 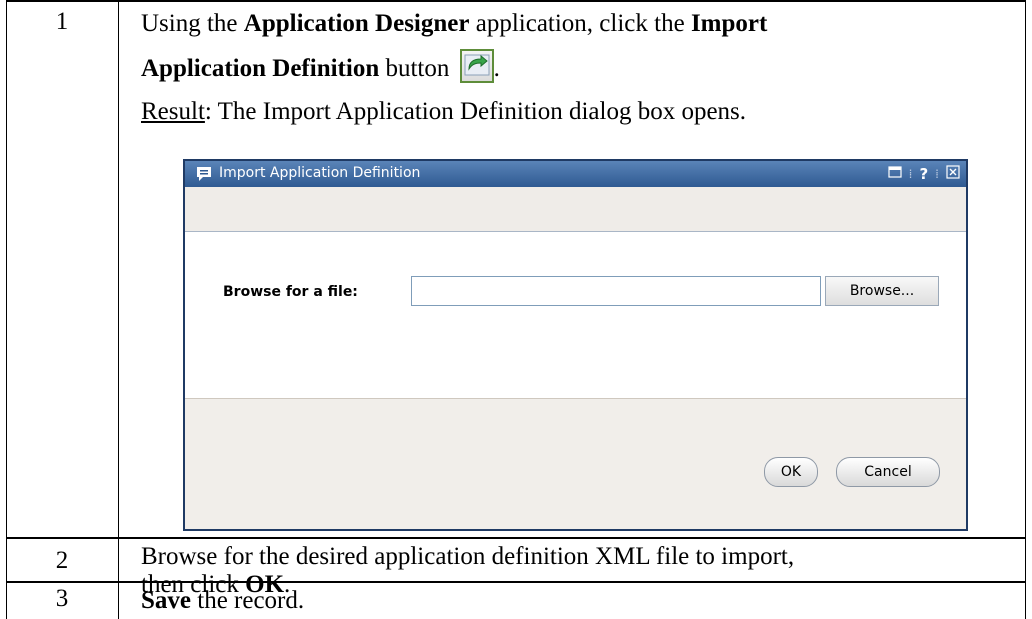 What do you see at coordinates (791, 472) in the screenshot?
I see `ok-button: OK` at bounding box center [791, 472].